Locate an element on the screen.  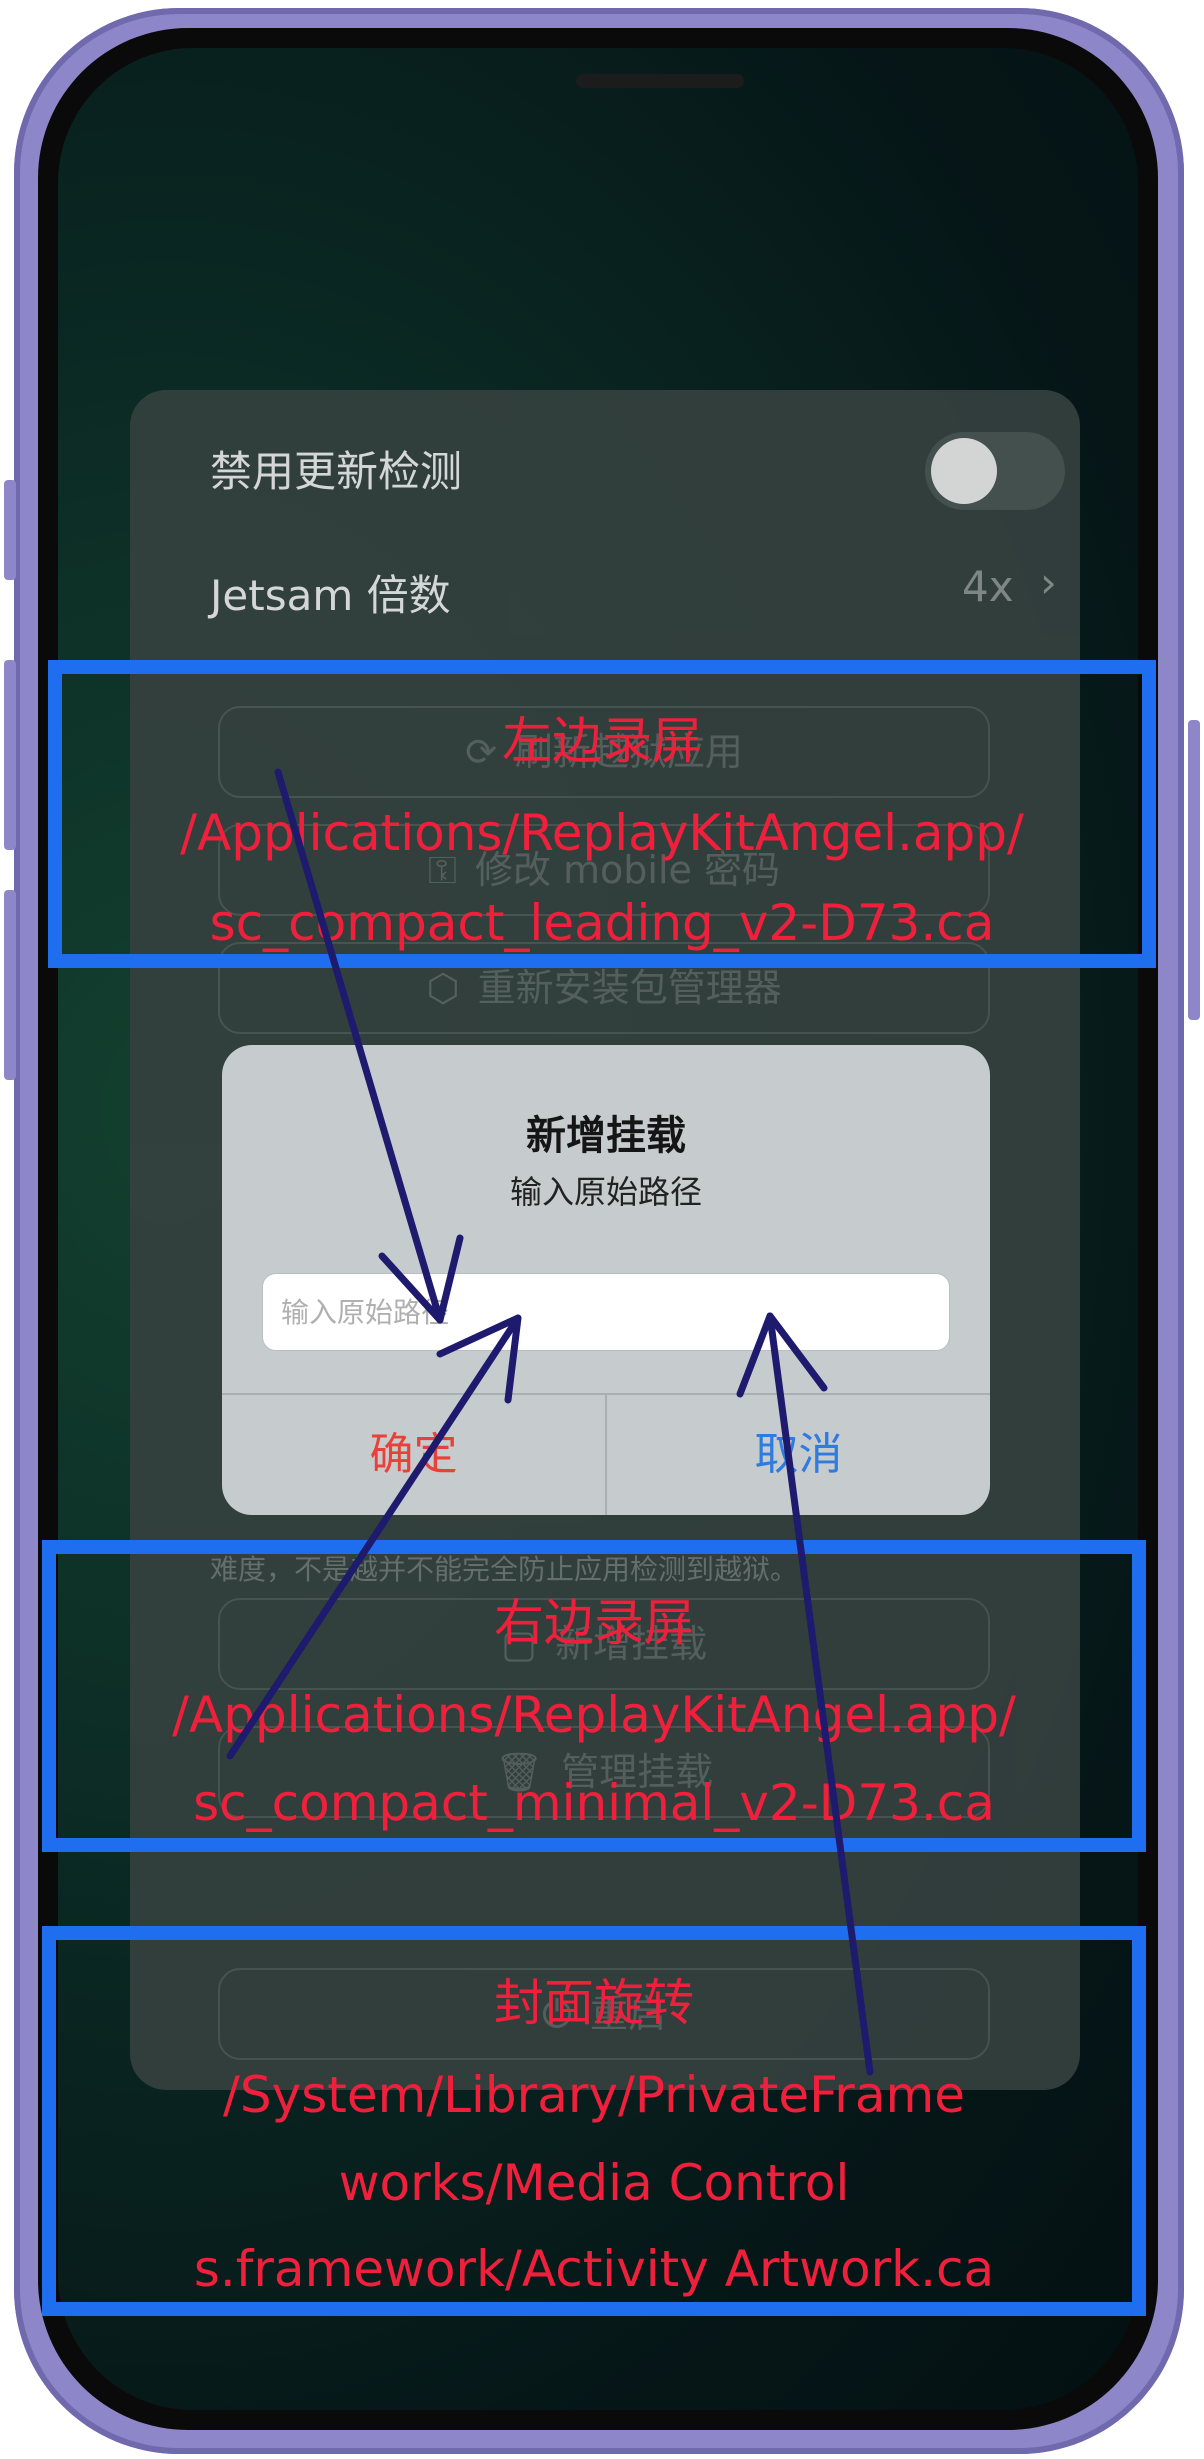
confirm-button: 确定 is located at coordinates (413, 1455).